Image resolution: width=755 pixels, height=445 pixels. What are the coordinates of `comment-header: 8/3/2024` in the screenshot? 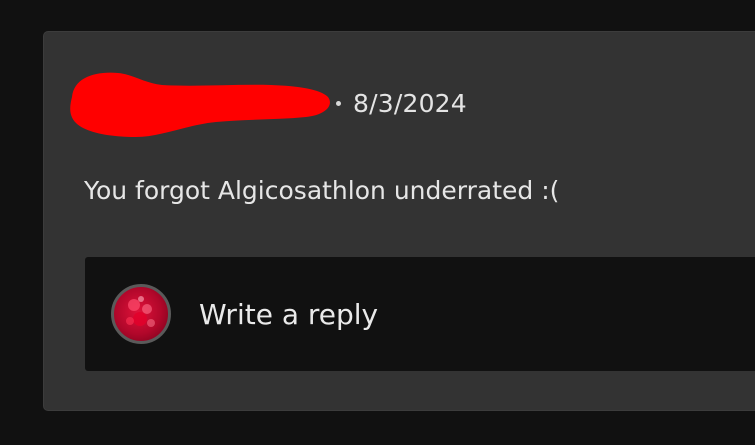 It's located at (266, 103).